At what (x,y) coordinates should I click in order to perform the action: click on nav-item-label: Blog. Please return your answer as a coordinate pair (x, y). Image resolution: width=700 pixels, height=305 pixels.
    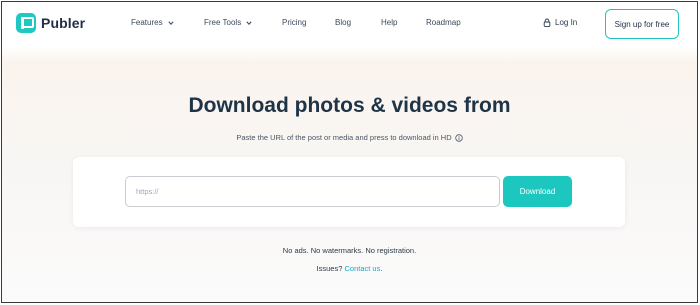
    Looking at the image, I should click on (343, 22).